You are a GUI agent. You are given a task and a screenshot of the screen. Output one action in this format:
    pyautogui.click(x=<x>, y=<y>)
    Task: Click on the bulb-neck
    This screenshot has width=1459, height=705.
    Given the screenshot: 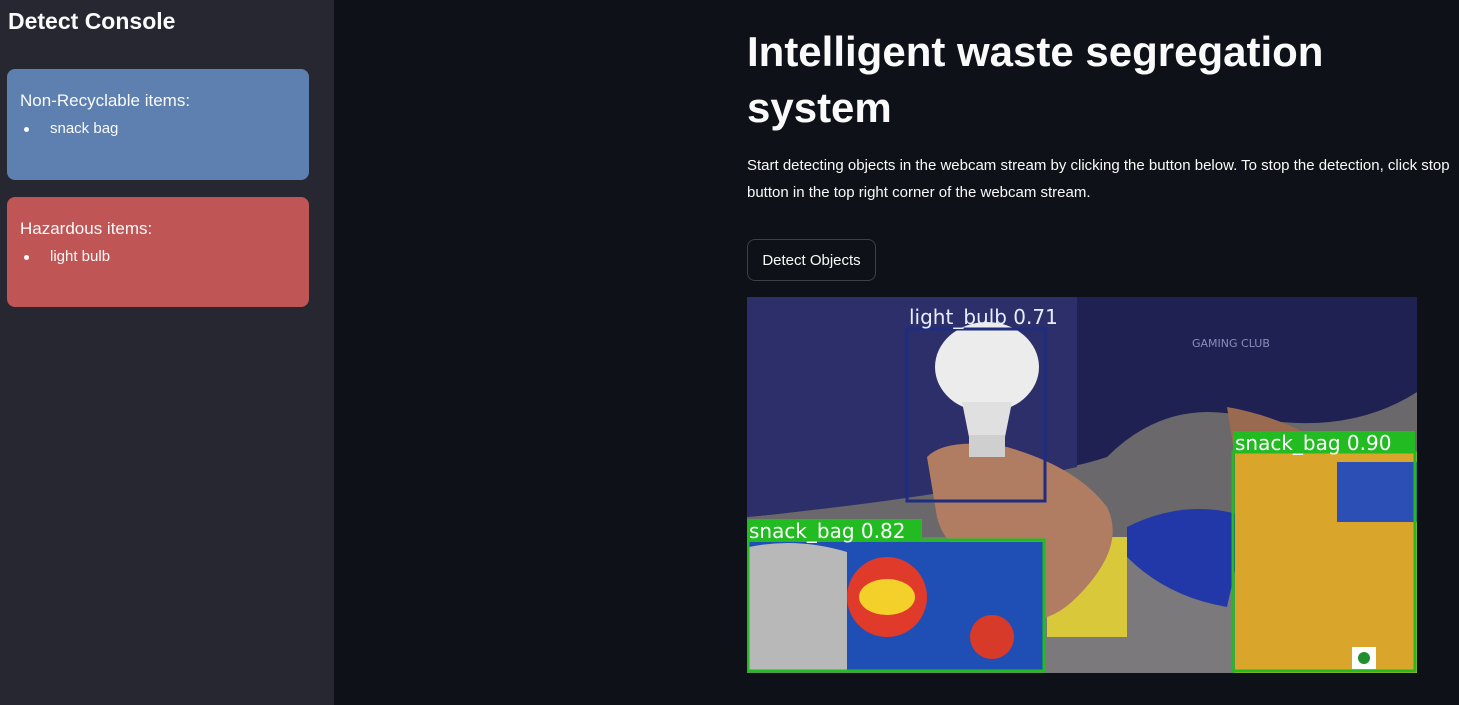 What is the action you would take?
    pyautogui.click(x=987, y=419)
    